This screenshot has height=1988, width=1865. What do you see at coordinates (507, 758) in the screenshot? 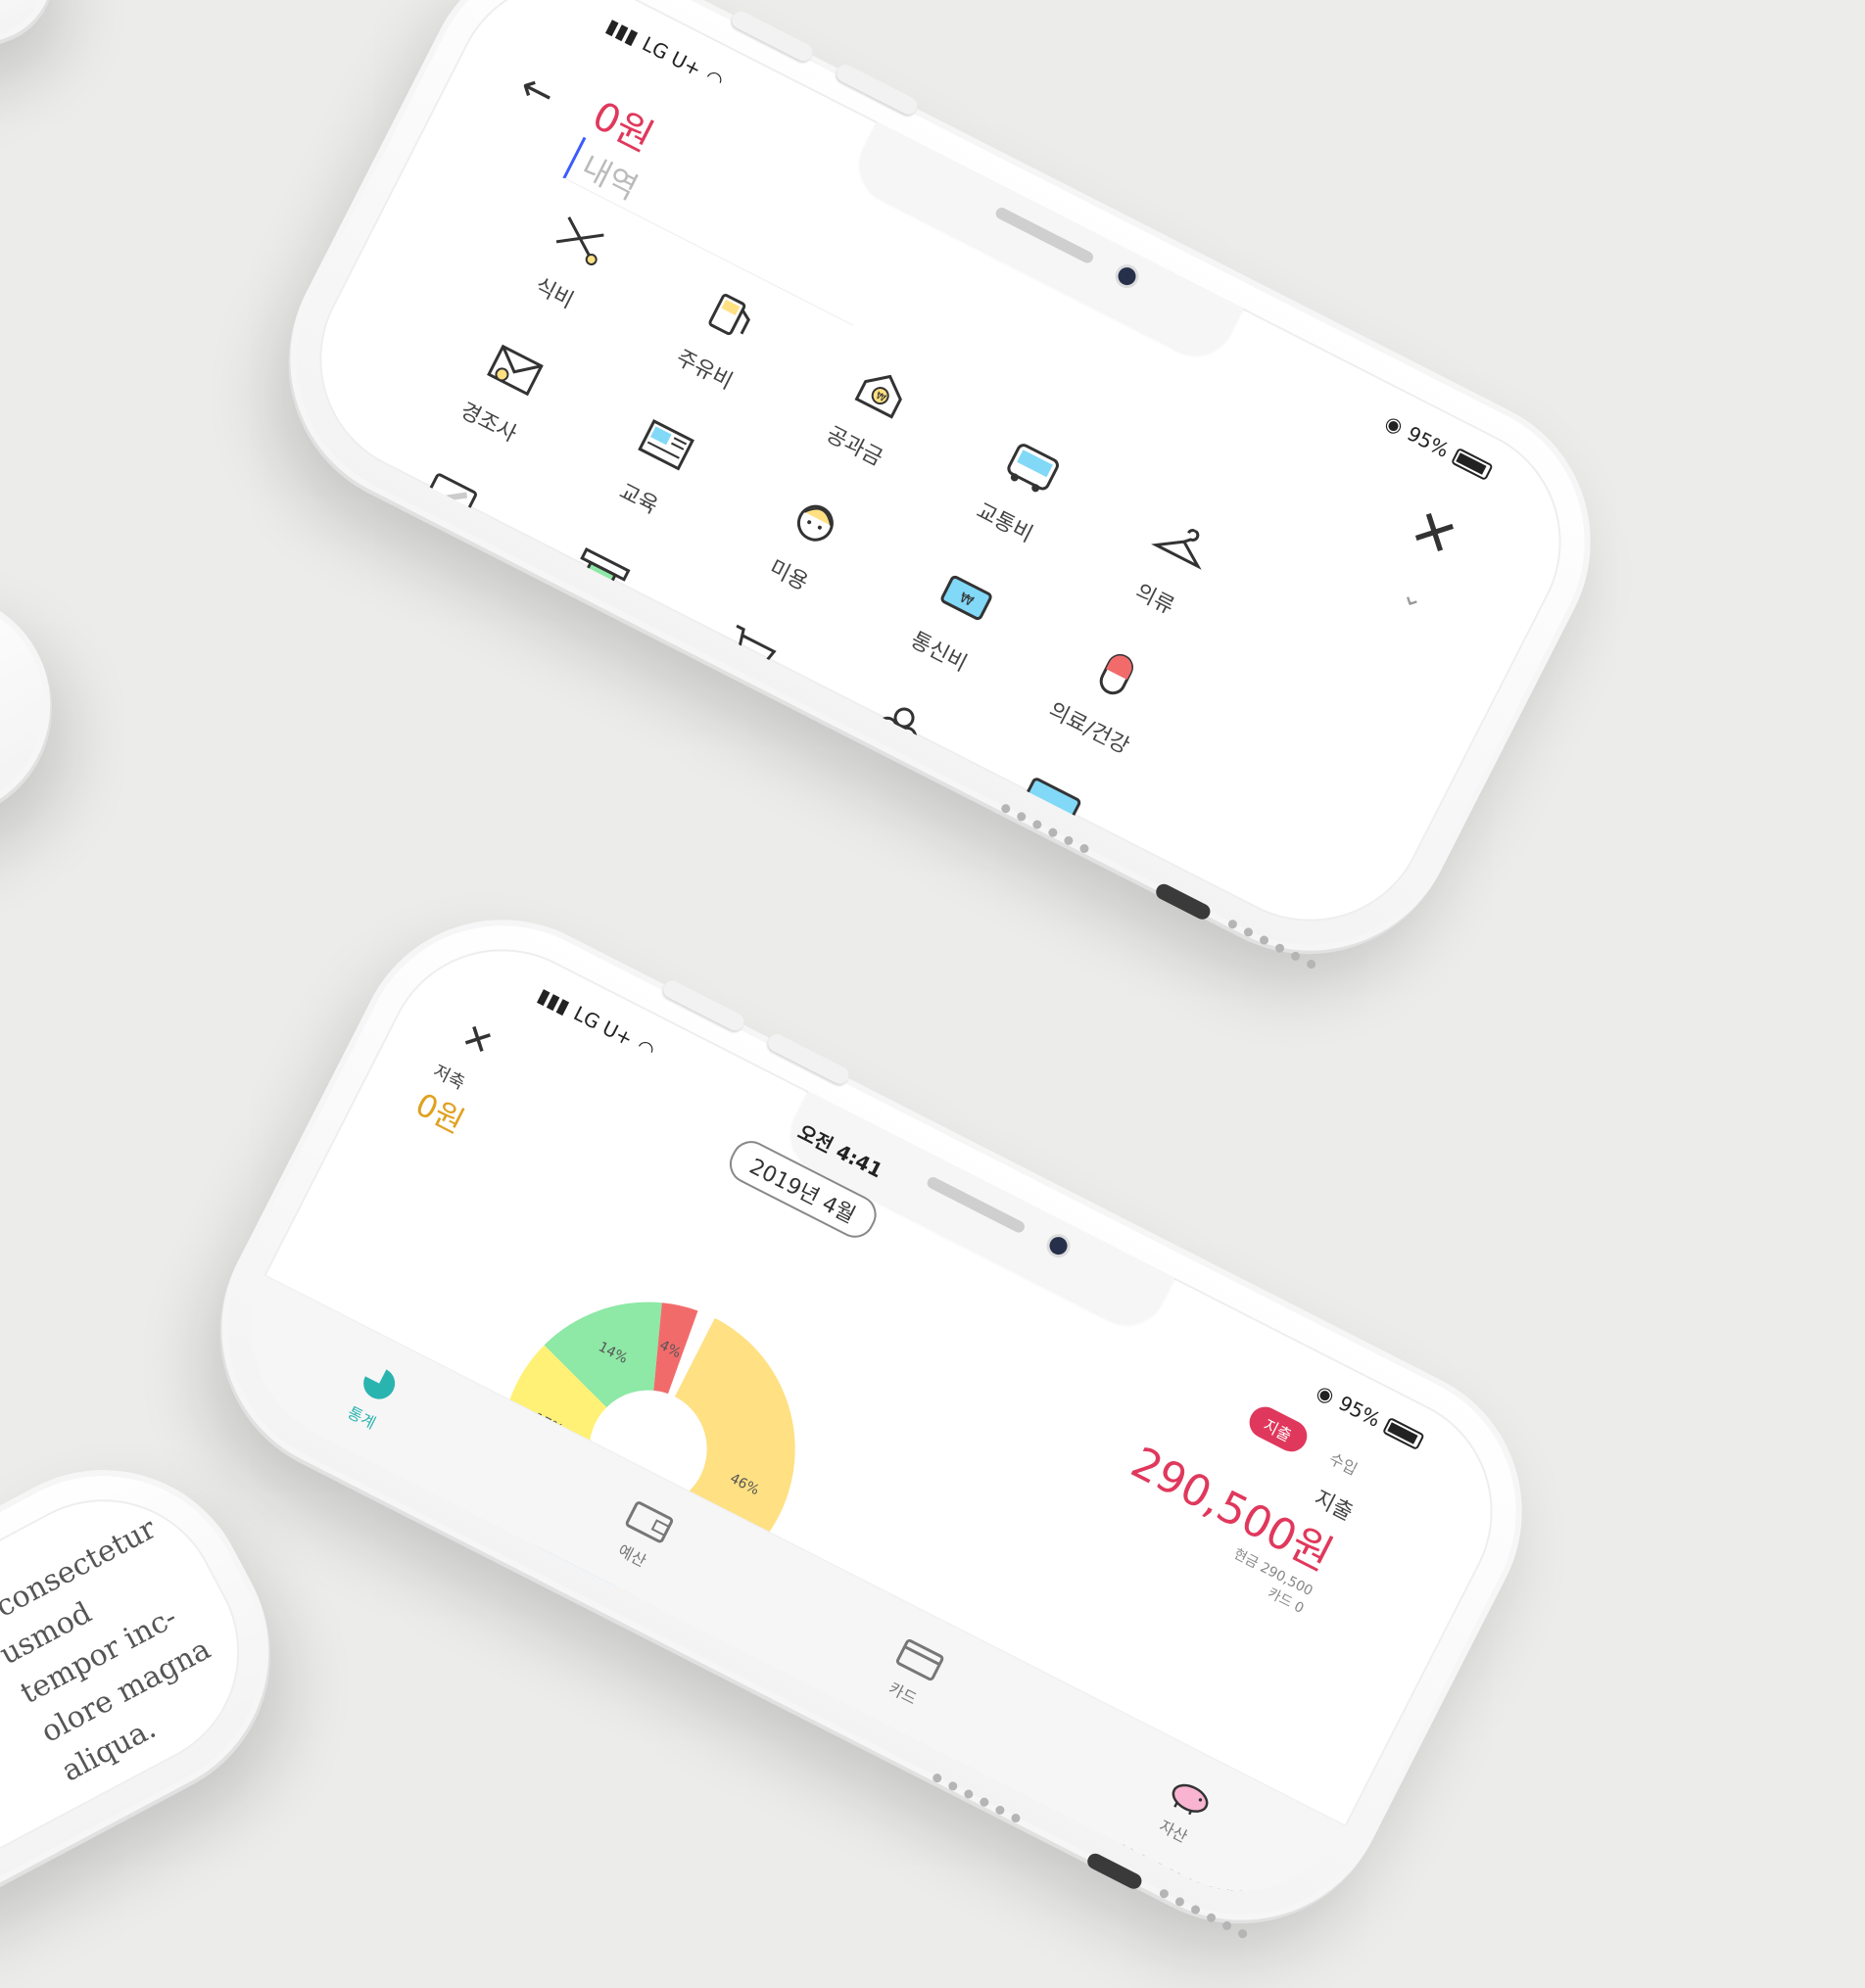
I see `category-label: 문화` at bounding box center [507, 758].